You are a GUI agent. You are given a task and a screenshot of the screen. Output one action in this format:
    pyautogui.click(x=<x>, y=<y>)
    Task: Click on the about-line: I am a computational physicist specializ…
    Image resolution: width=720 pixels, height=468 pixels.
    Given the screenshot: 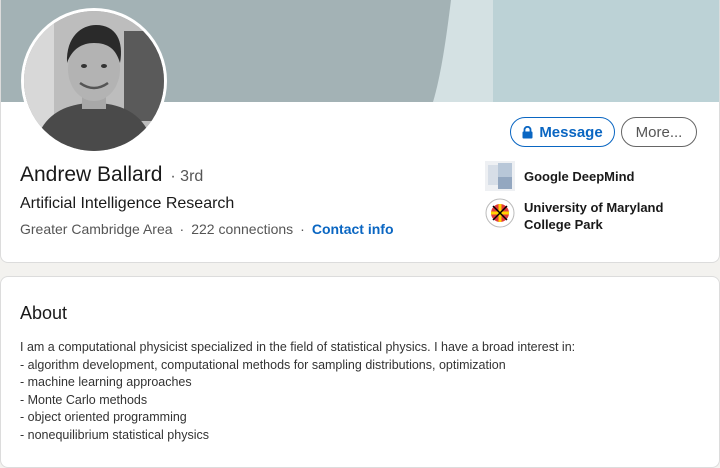 What is the action you would take?
    pyautogui.click(x=298, y=347)
    